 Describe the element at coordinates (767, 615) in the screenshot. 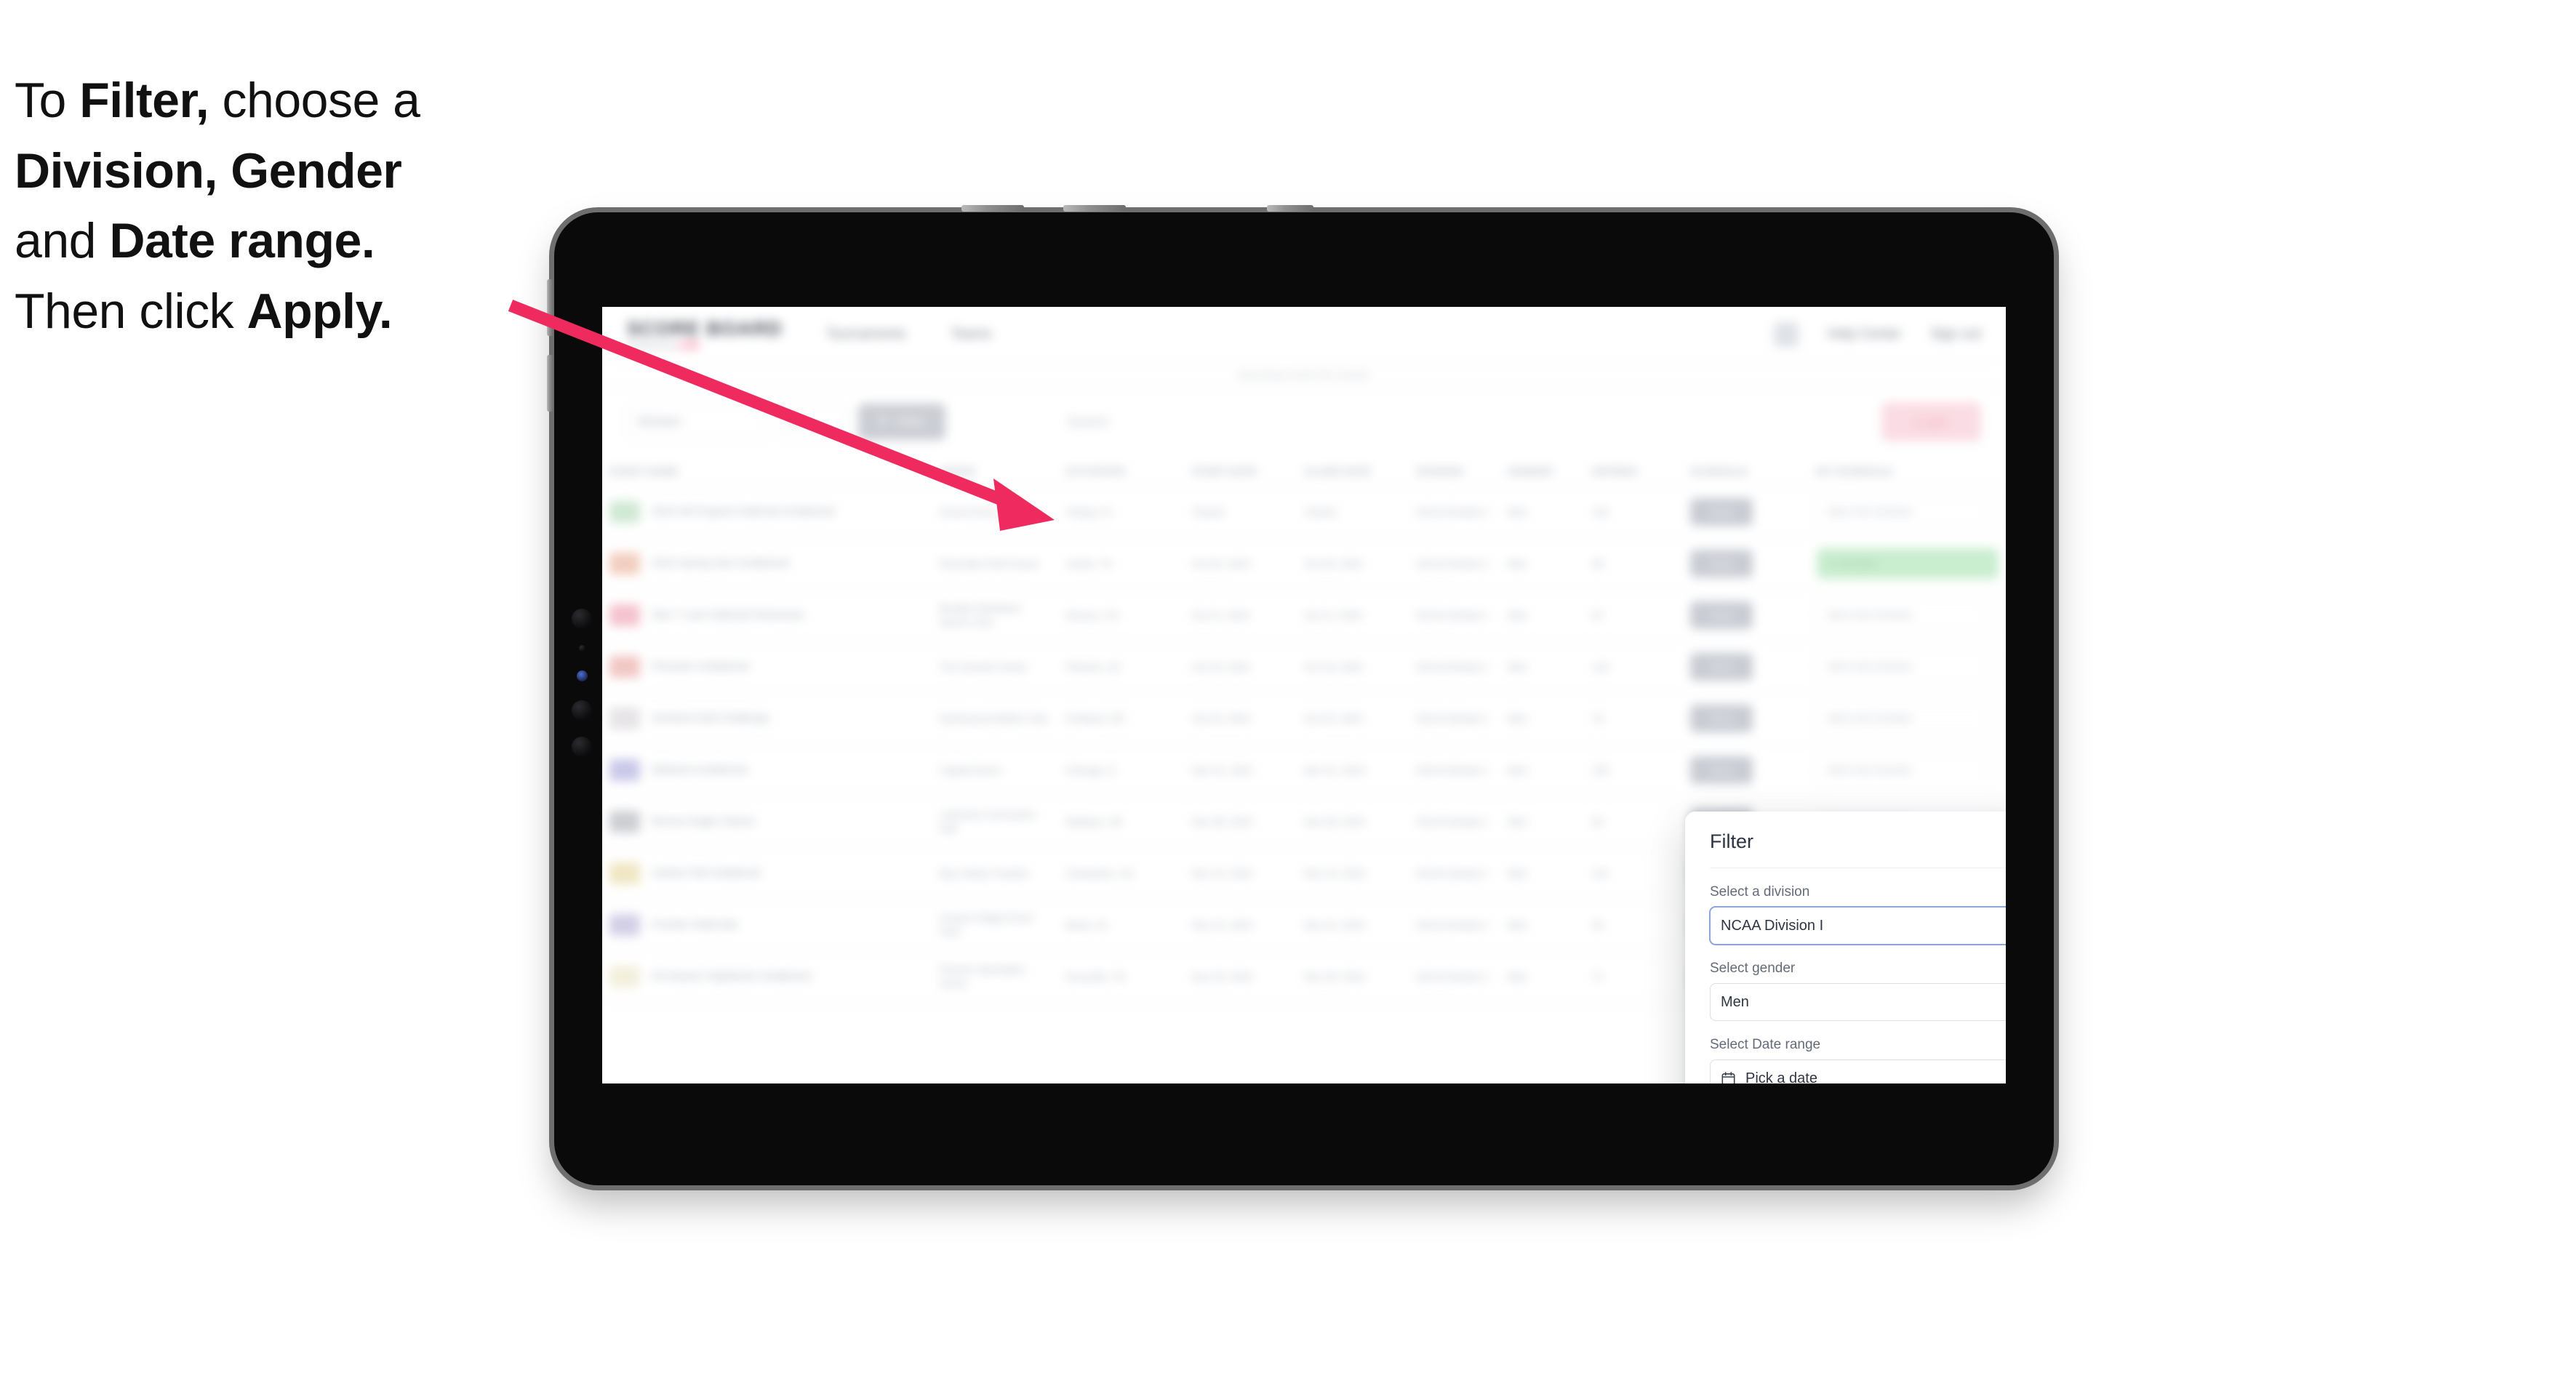

I see `cell-event-name: Star 7 Lane National Showcase` at that location.